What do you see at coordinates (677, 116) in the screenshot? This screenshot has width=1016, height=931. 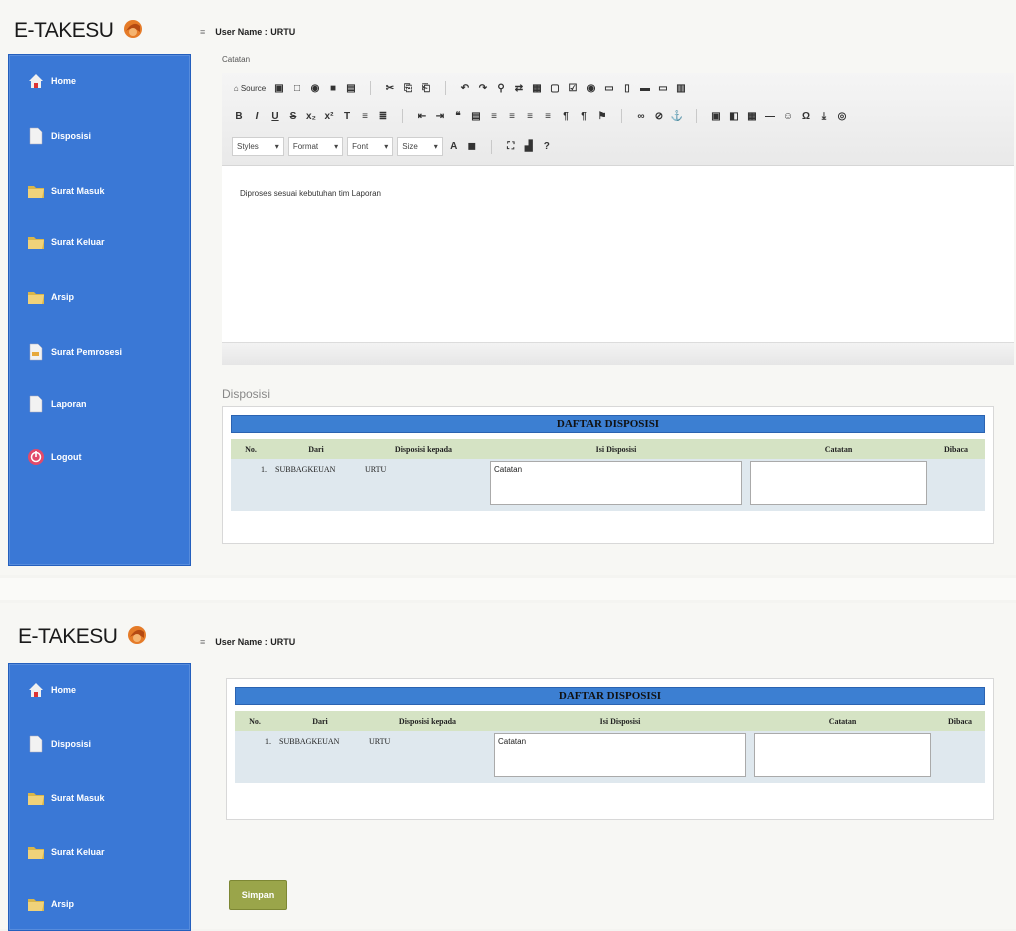 I see `anchor-icon: ⚓` at bounding box center [677, 116].